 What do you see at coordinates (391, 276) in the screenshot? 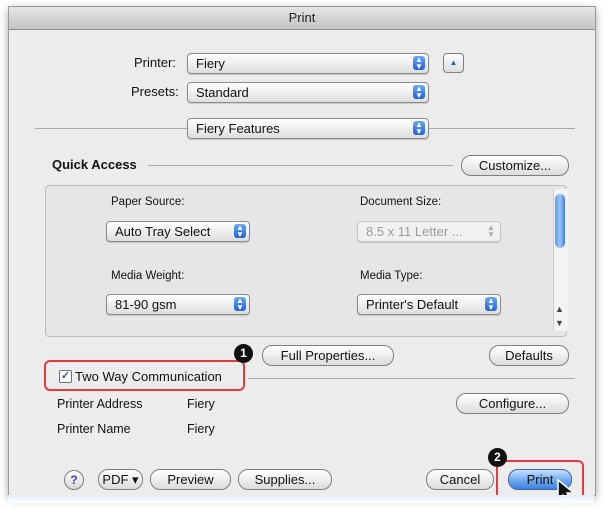
I see `media-type-label: Media Type:` at bounding box center [391, 276].